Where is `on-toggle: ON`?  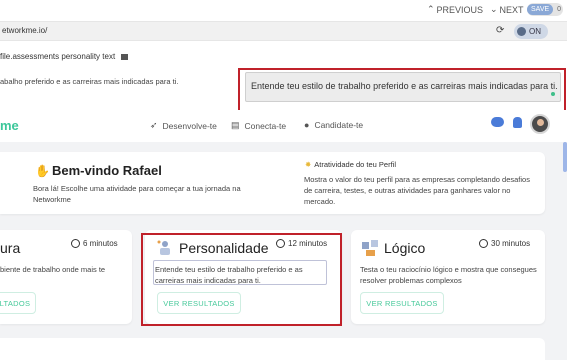 on-toggle: ON is located at coordinates (531, 31).